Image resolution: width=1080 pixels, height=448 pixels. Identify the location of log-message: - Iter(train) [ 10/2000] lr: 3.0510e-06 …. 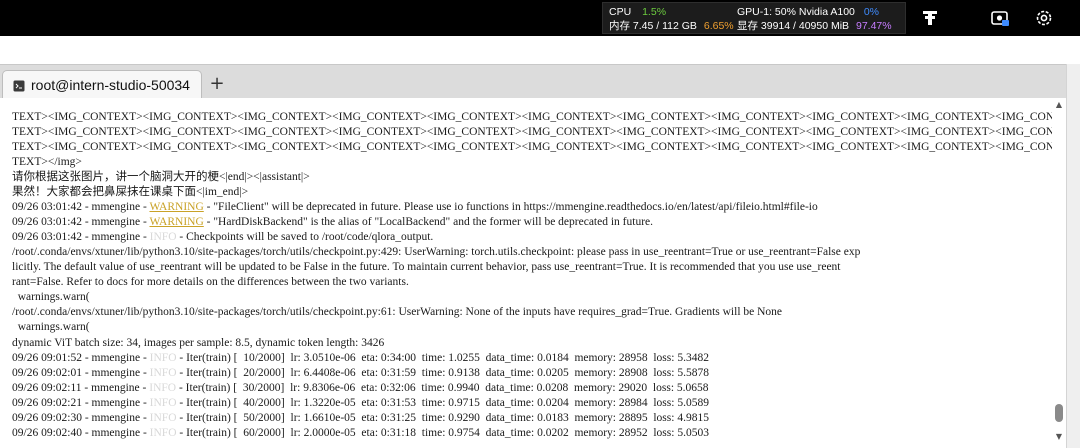
(442, 358).